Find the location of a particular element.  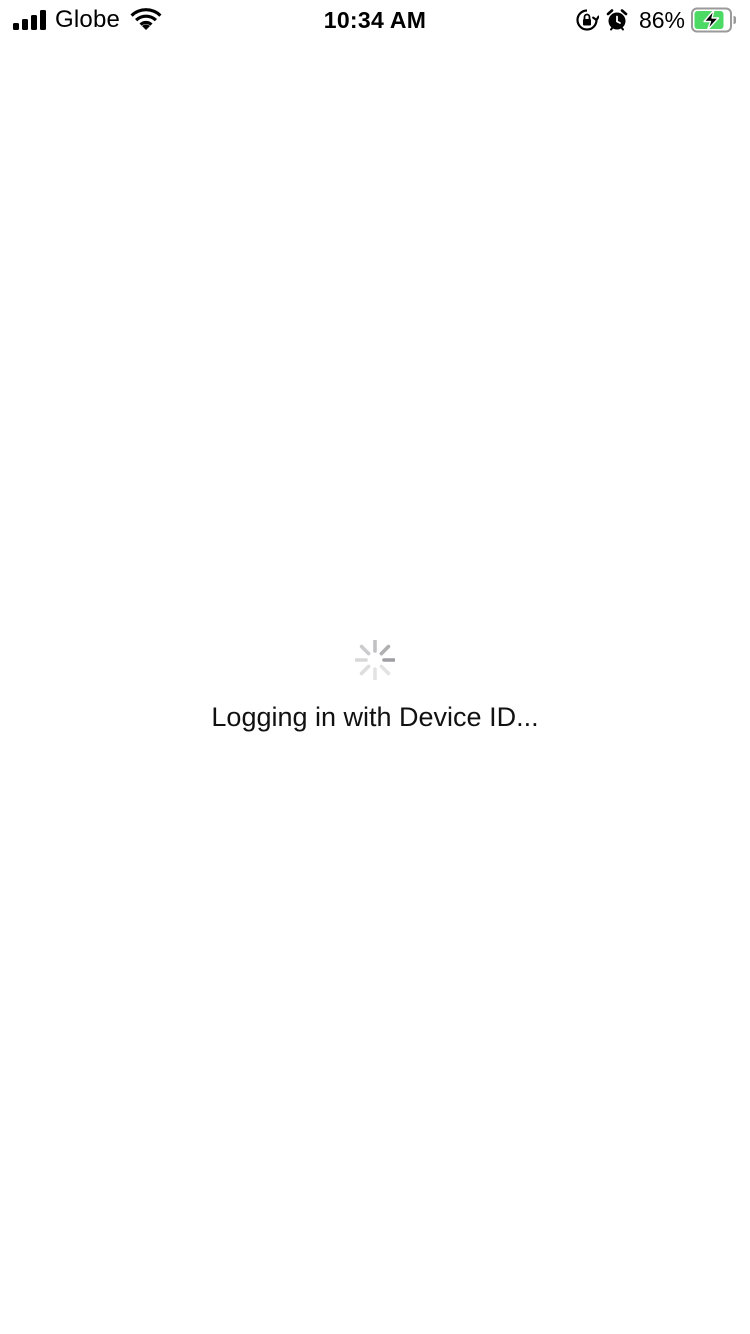

status-bar: Globe 10:34 AM 86% is located at coordinates (375, 20).